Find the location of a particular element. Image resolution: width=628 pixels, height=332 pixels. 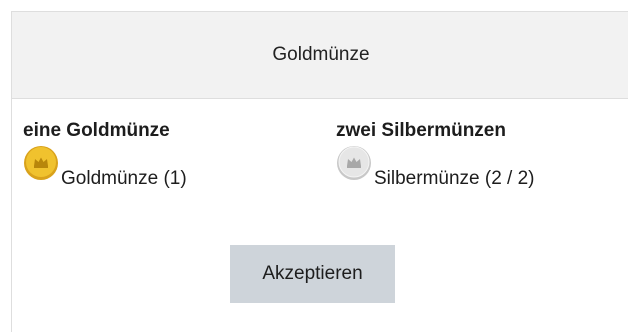

reward-gold-line: Goldmünze (1) is located at coordinates (105, 167).